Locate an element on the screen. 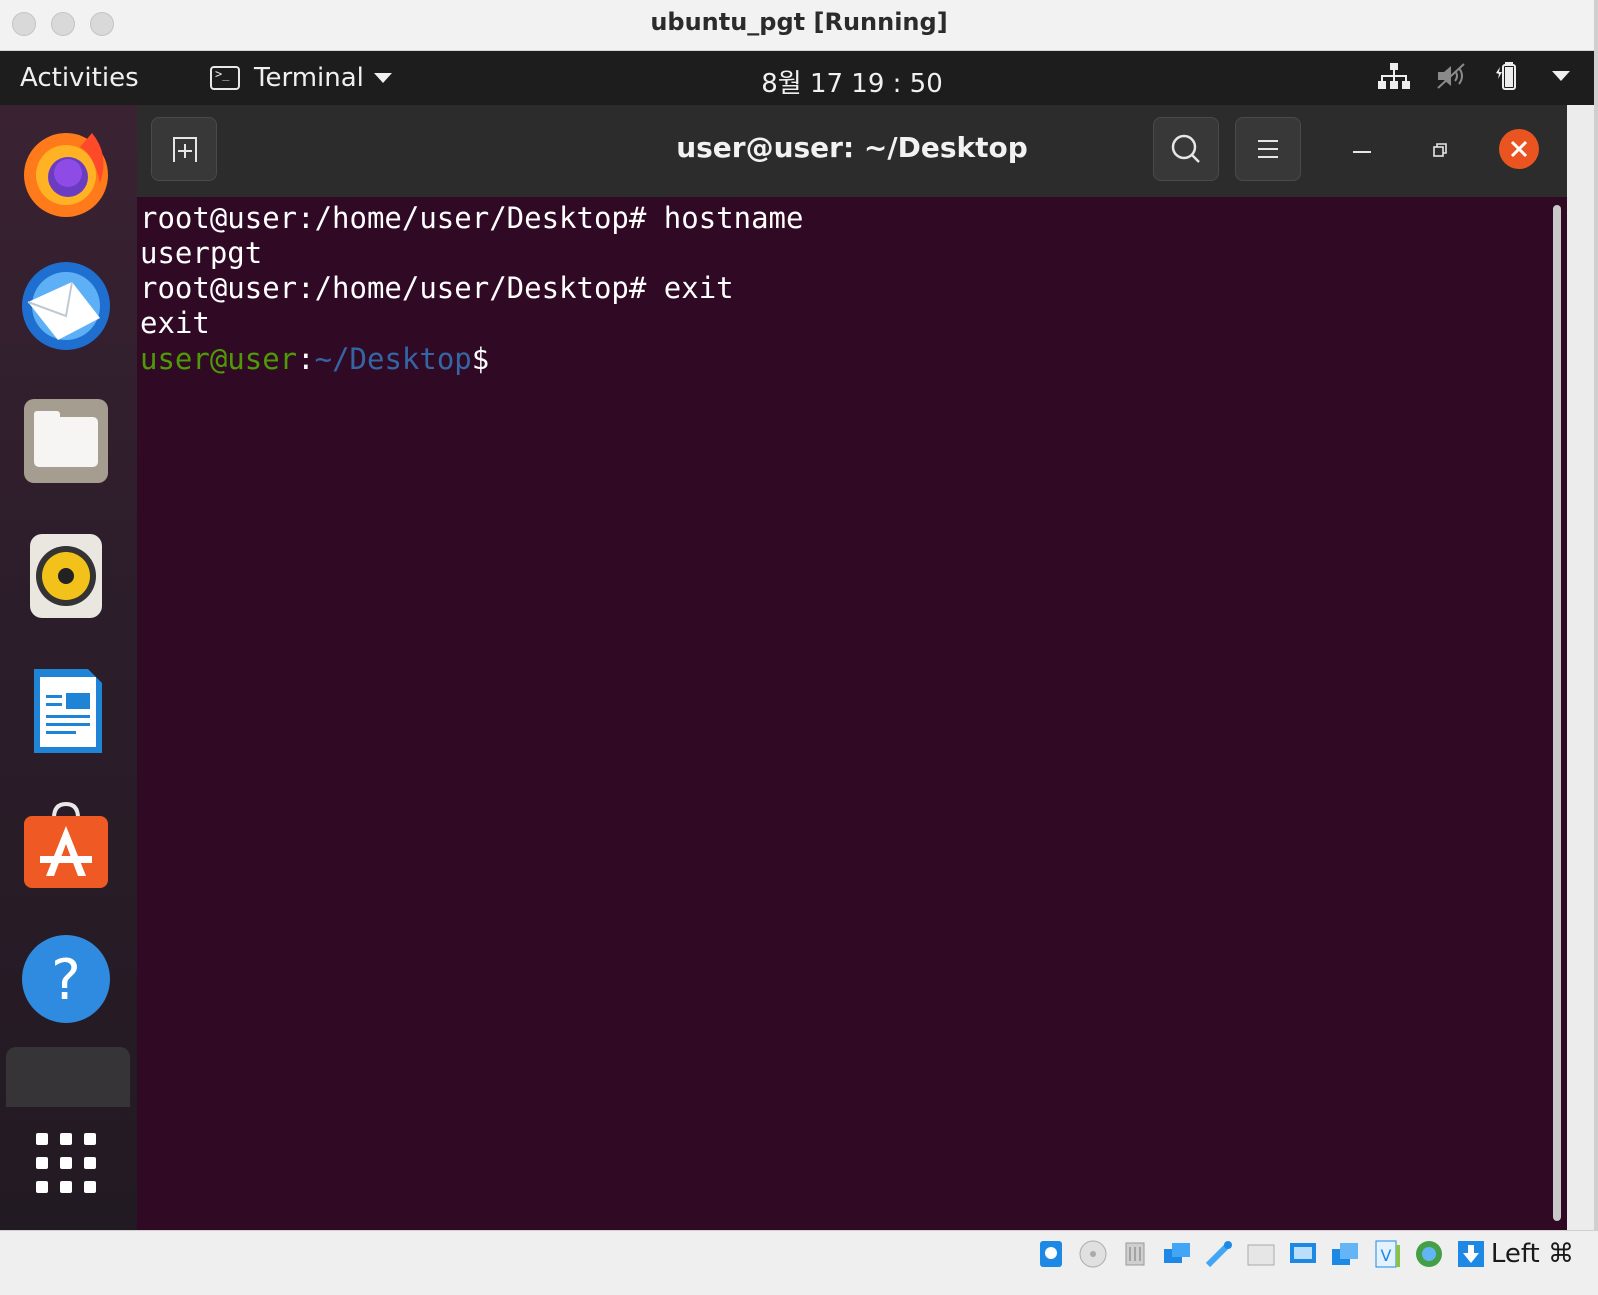 Image resolution: width=1598 pixels, height=1295 pixels. video-capture-icon is located at coordinates (1345, 1254).